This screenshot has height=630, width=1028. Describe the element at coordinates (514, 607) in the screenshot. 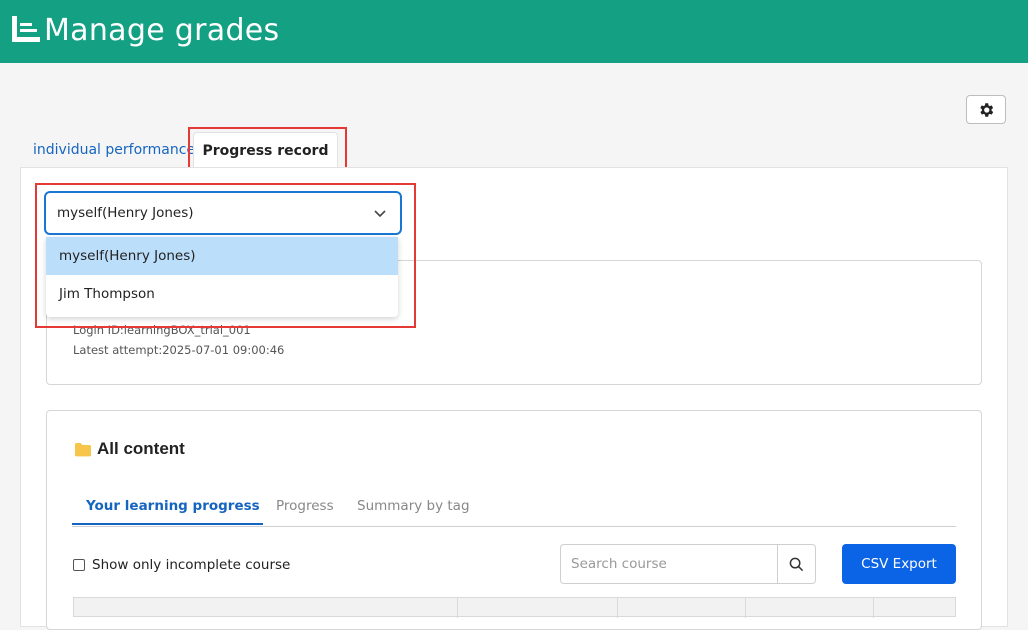

I see `course-table-header` at that location.